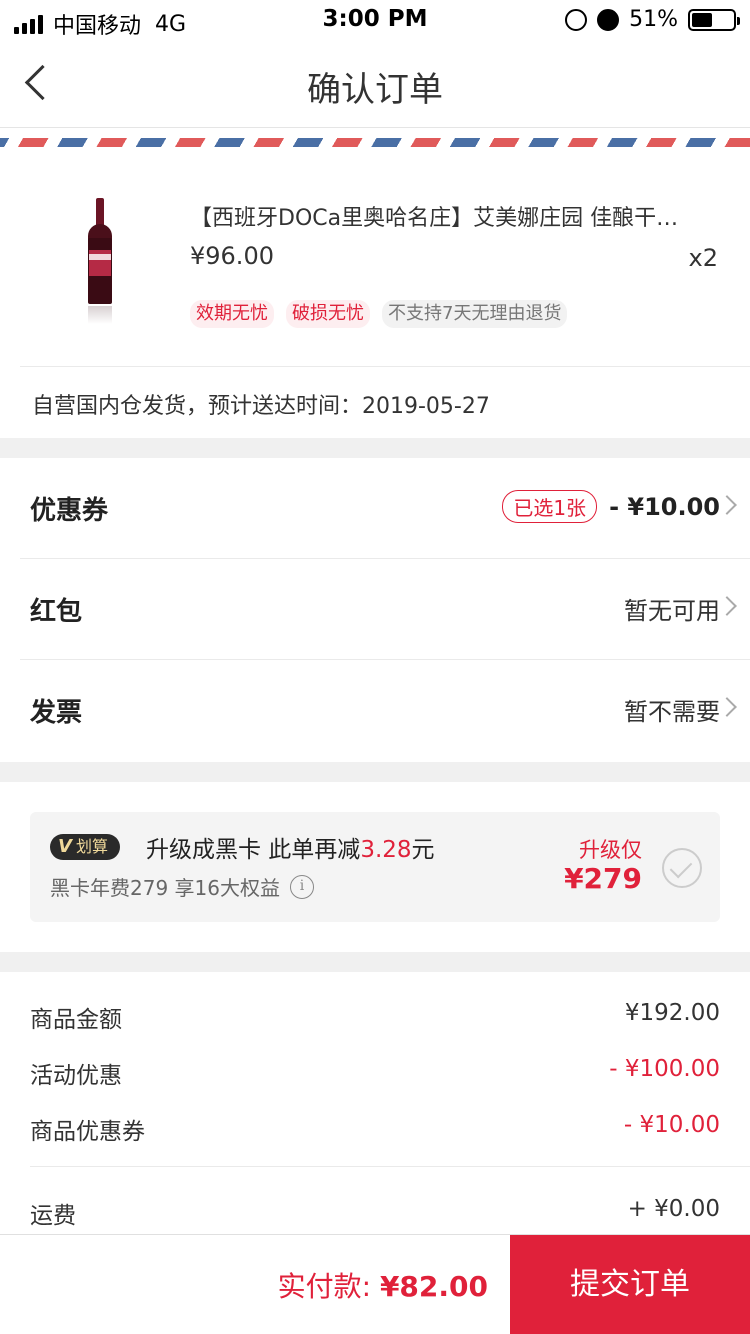 Image resolution: width=750 pixels, height=1334 pixels. I want to click on invoice-label: 发票, so click(56, 713).